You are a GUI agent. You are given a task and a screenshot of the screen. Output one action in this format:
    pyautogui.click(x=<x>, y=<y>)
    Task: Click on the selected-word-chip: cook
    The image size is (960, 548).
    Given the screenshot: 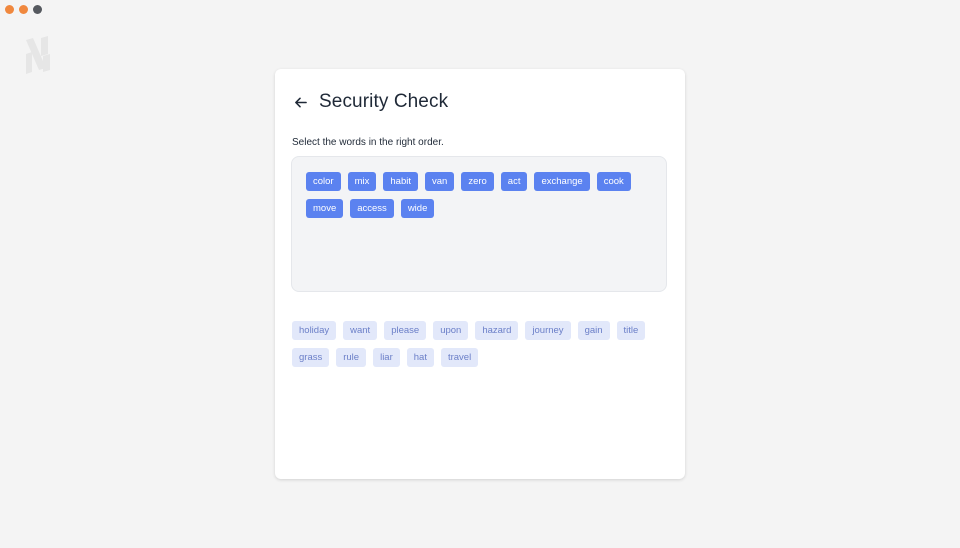 What is the action you would take?
    pyautogui.click(x=613, y=181)
    